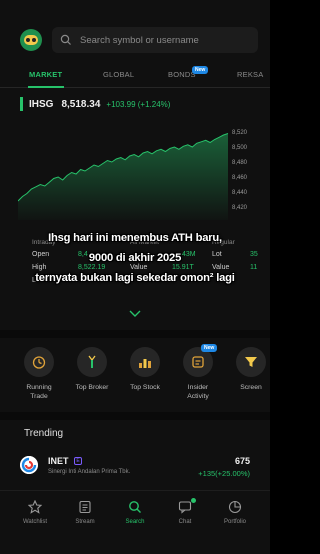 The height and width of the screenshot is (554, 320). What do you see at coordinates (185, 507) in the screenshot?
I see `chat-icon` at bounding box center [185, 507].